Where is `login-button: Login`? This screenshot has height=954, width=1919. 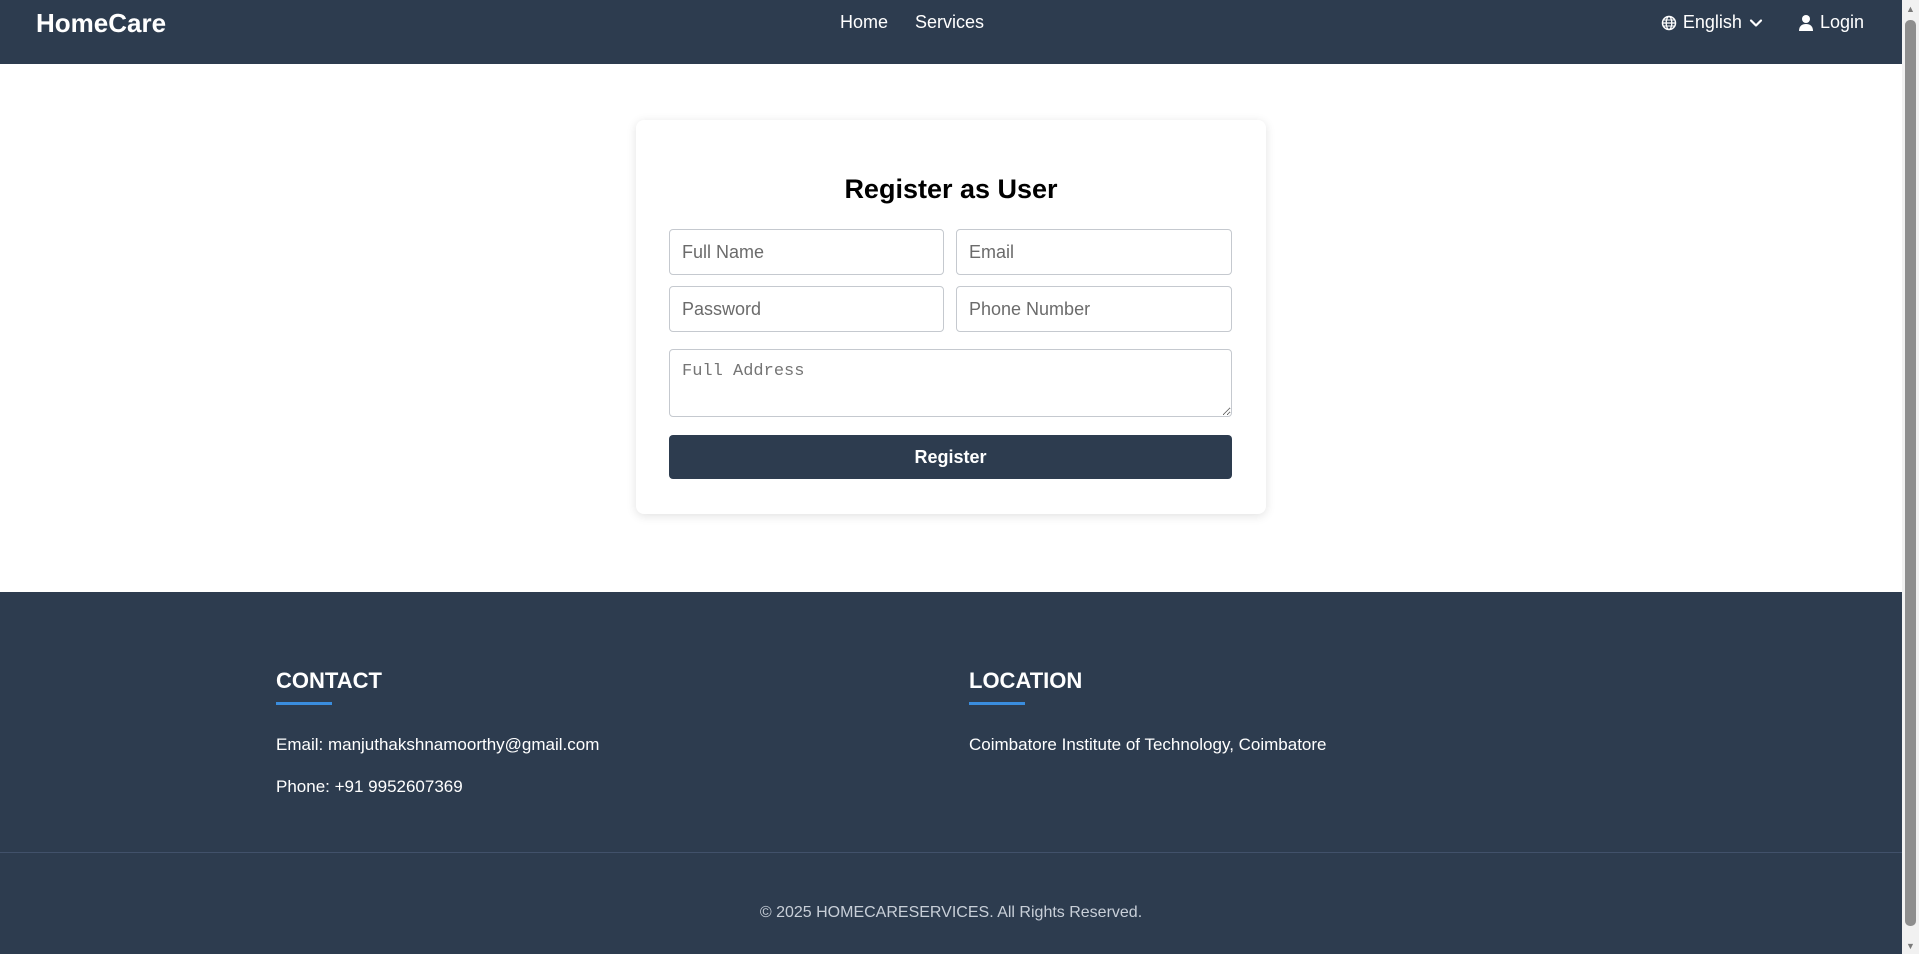
login-button: Login is located at coordinates (1831, 22).